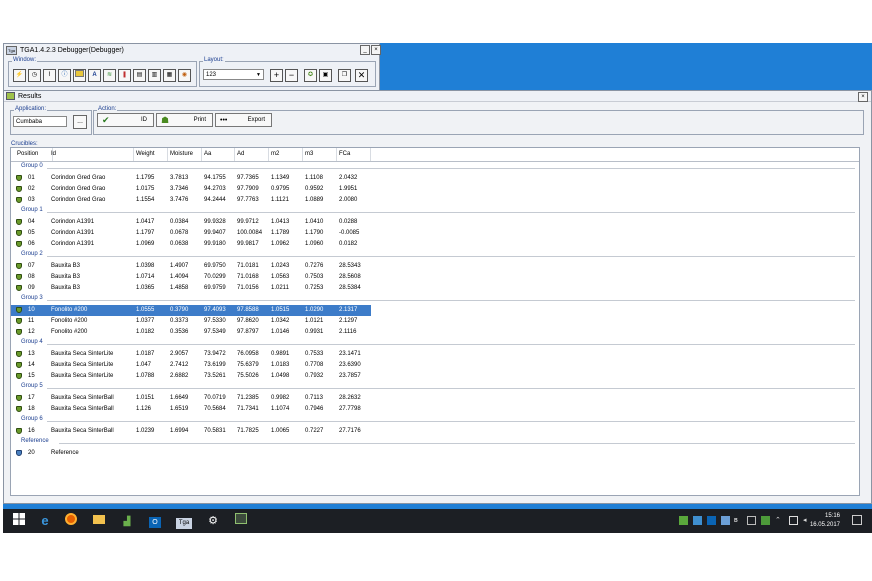 This screenshot has height=581, width=872. I want to click on chevron-up-icon: ⌃, so click(779, 520).